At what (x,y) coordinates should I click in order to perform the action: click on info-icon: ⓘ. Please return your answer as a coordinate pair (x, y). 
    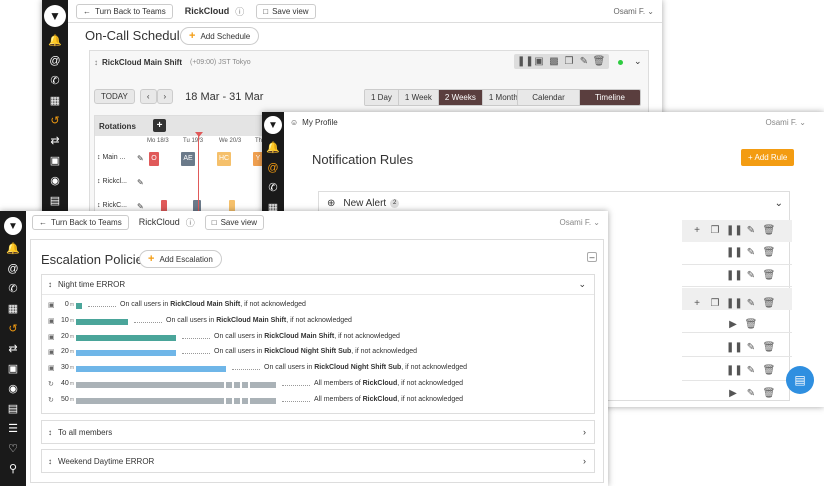
    Looking at the image, I should click on (239, 11).